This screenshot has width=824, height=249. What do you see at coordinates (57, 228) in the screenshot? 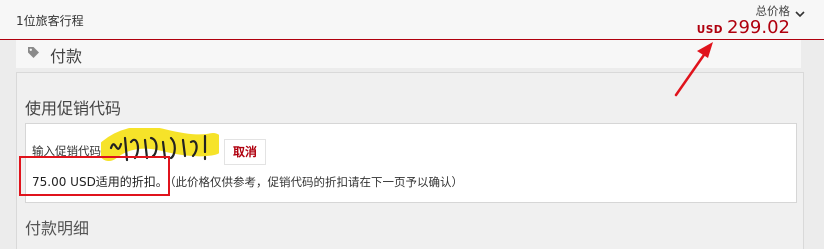
I see `payment-details-title: 付款明细` at bounding box center [57, 228].